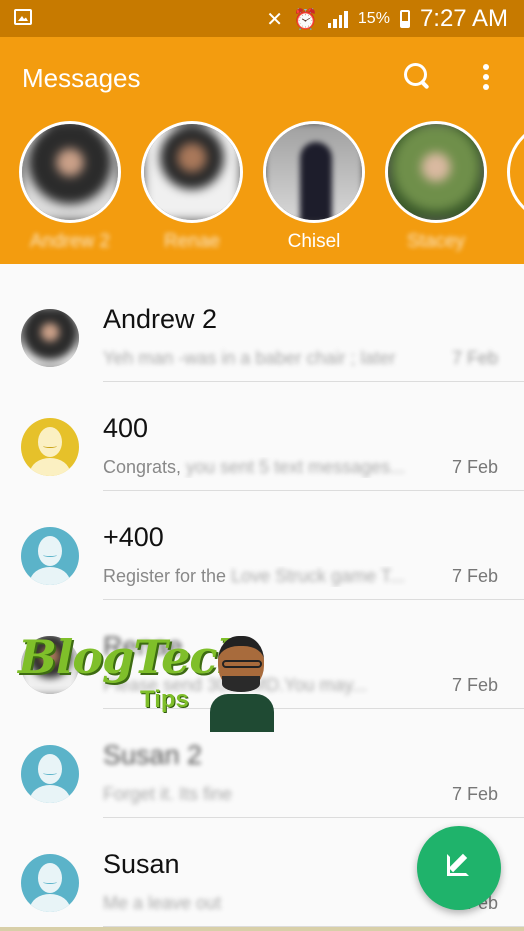 This screenshot has height=931, width=524. What do you see at coordinates (249, 358) in the screenshot?
I see `message-snippet: Yeh man -was in a baber chair ; later` at bounding box center [249, 358].